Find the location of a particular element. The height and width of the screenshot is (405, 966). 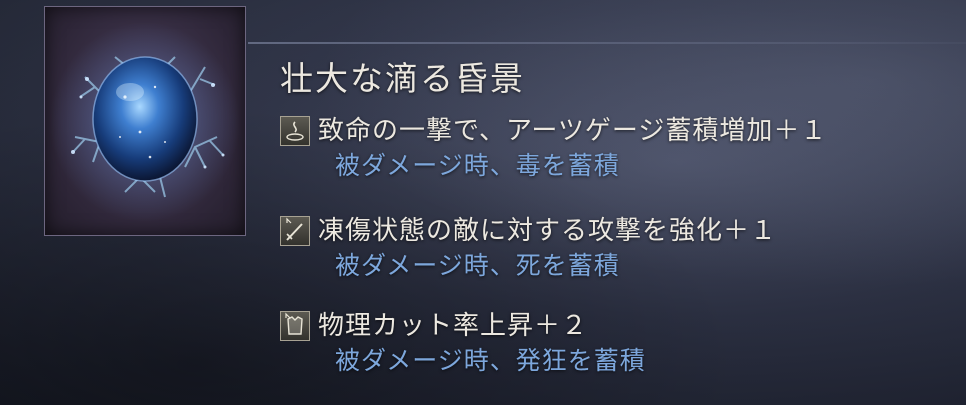

sword-icon is located at coordinates (295, 231).